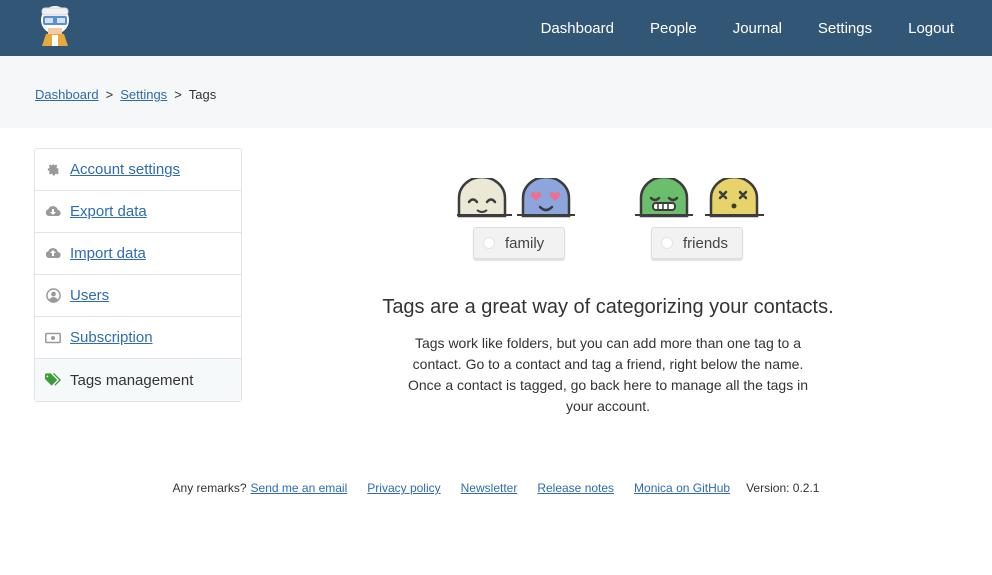 This screenshot has height=575, width=992. Describe the element at coordinates (53, 338) in the screenshot. I see `money-icon` at that location.